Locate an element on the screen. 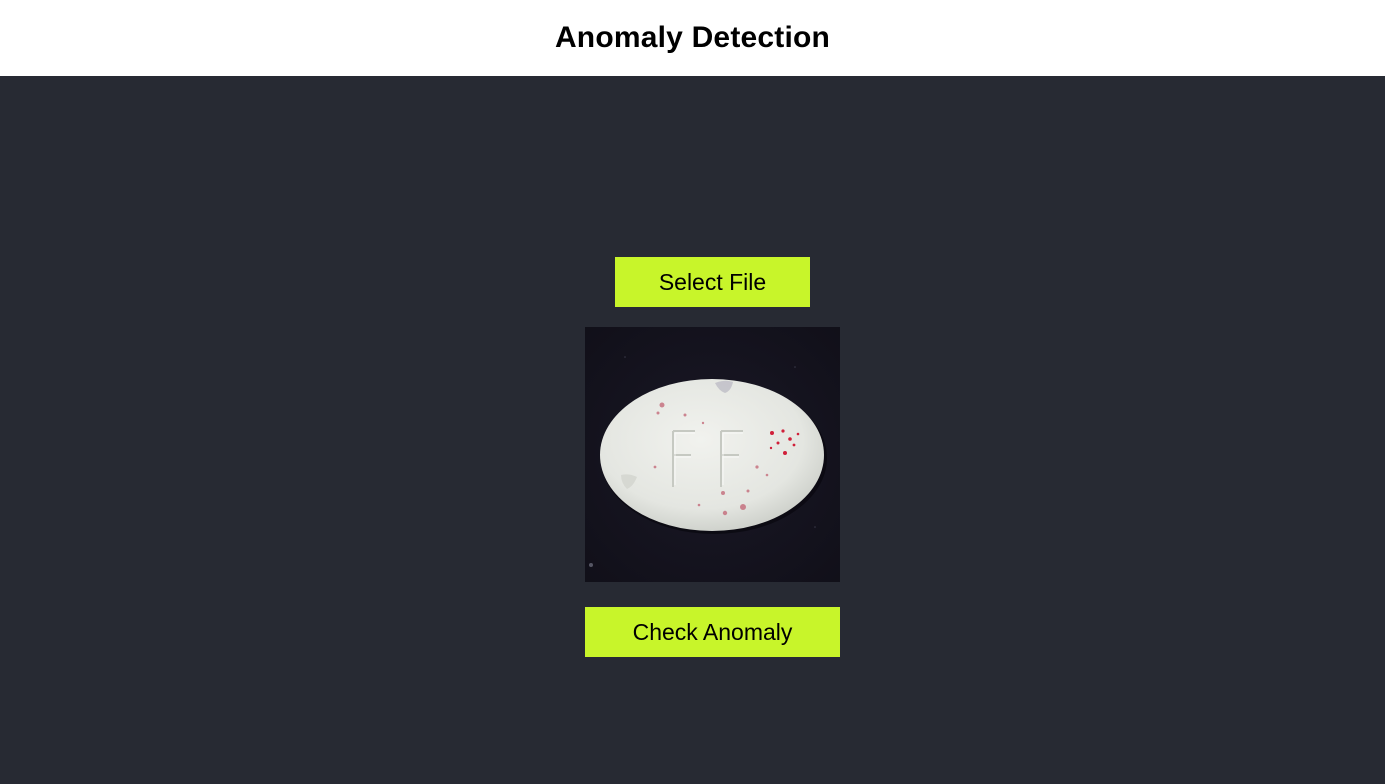  uploaded-image-preview is located at coordinates (712, 454).